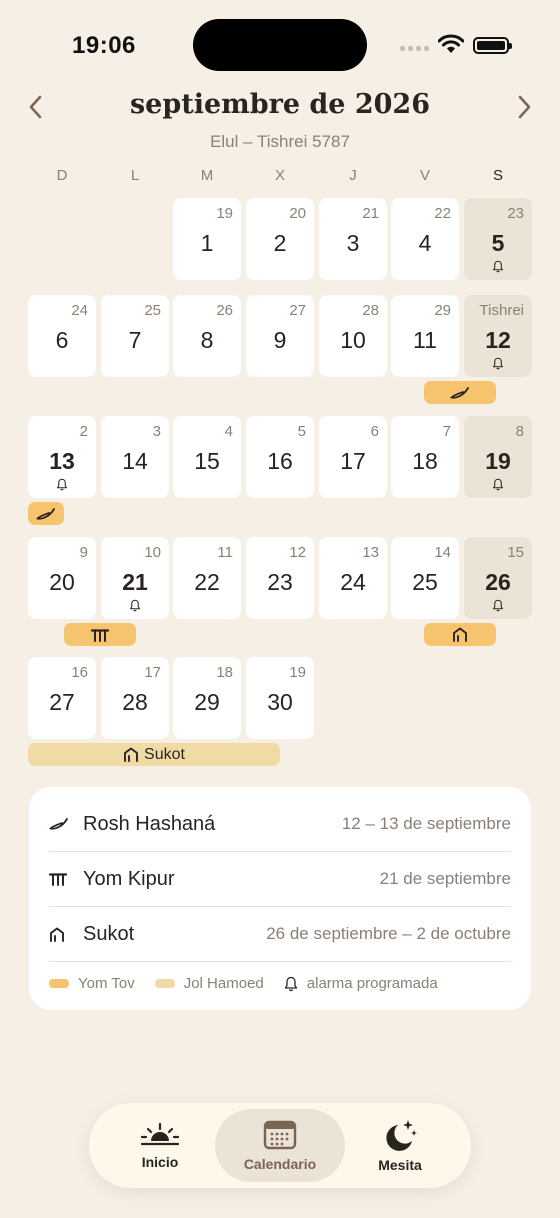 The image size is (560, 1218). What do you see at coordinates (207, 243) in the screenshot?
I see `day-number: 1` at bounding box center [207, 243].